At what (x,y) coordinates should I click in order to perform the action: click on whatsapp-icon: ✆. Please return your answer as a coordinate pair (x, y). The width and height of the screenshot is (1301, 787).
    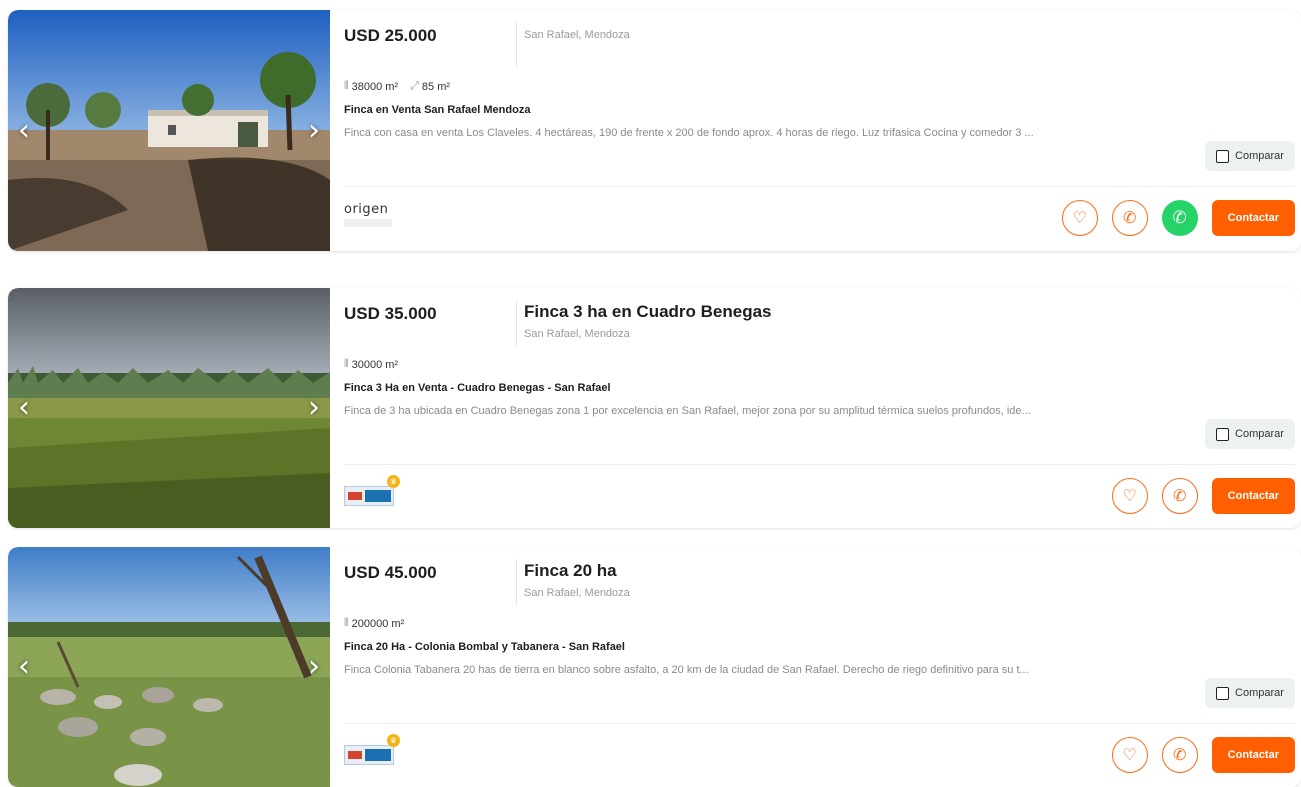
    Looking at the image, I should click on (1179, 217).